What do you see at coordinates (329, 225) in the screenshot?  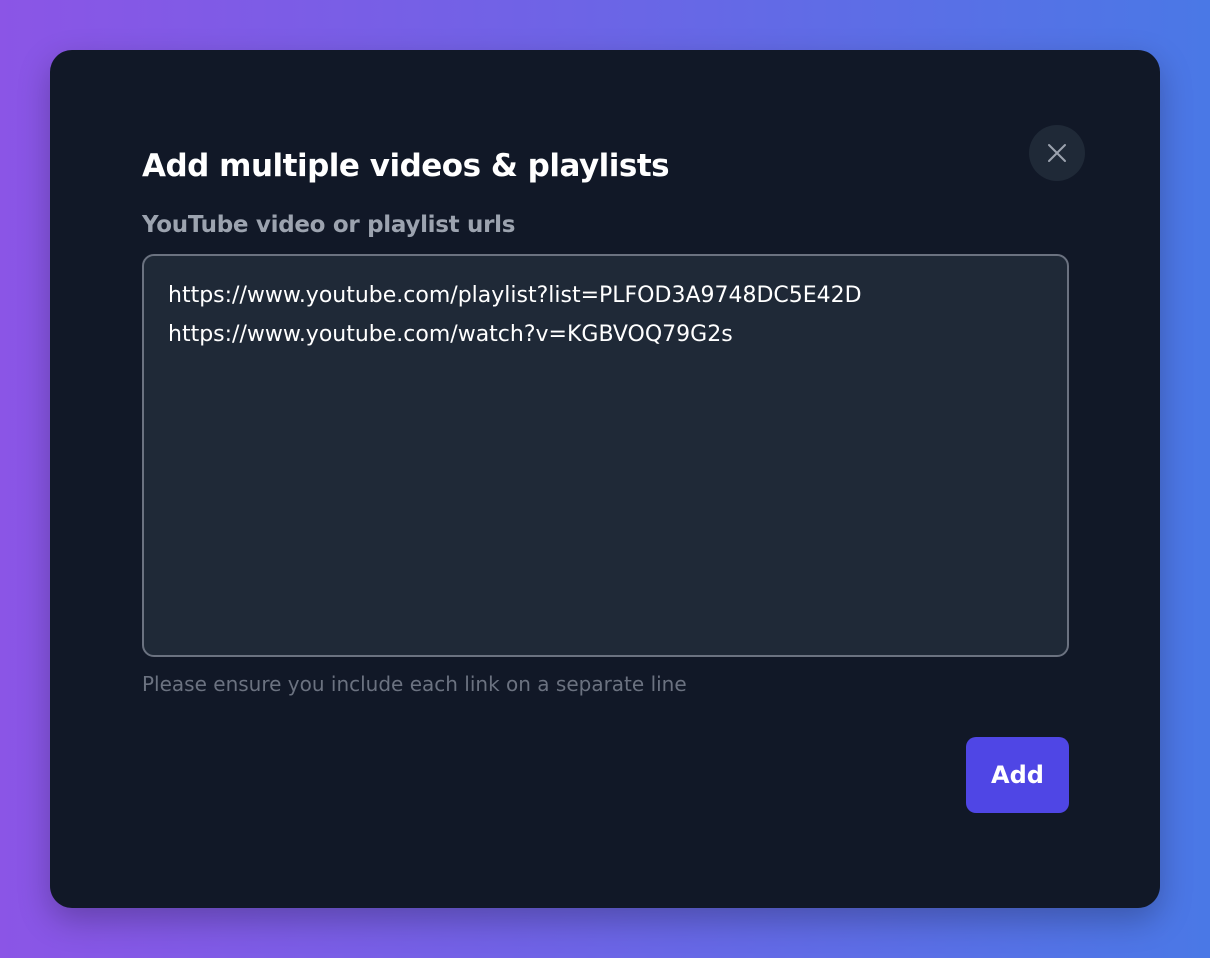 I see `urls-label: YouTube video or playlist urls` at bounding box center [329, 225].